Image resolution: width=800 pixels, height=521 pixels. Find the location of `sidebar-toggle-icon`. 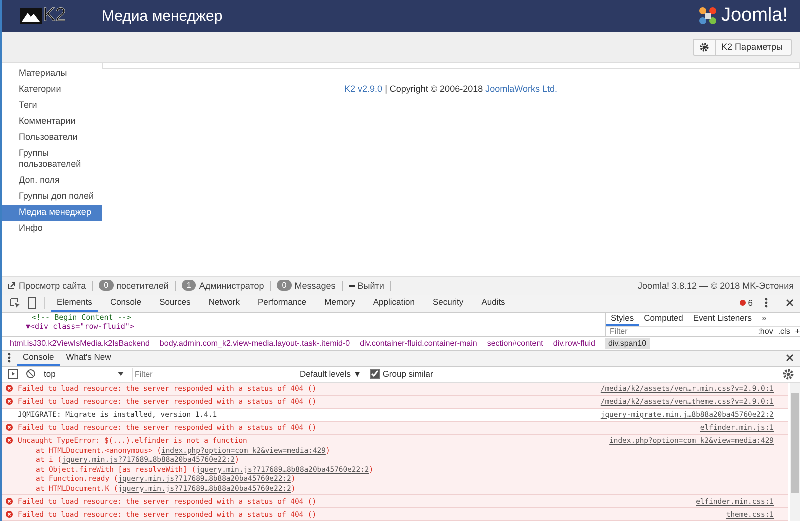

sidebar-toggle-icon is located at coordinates (13, 374).